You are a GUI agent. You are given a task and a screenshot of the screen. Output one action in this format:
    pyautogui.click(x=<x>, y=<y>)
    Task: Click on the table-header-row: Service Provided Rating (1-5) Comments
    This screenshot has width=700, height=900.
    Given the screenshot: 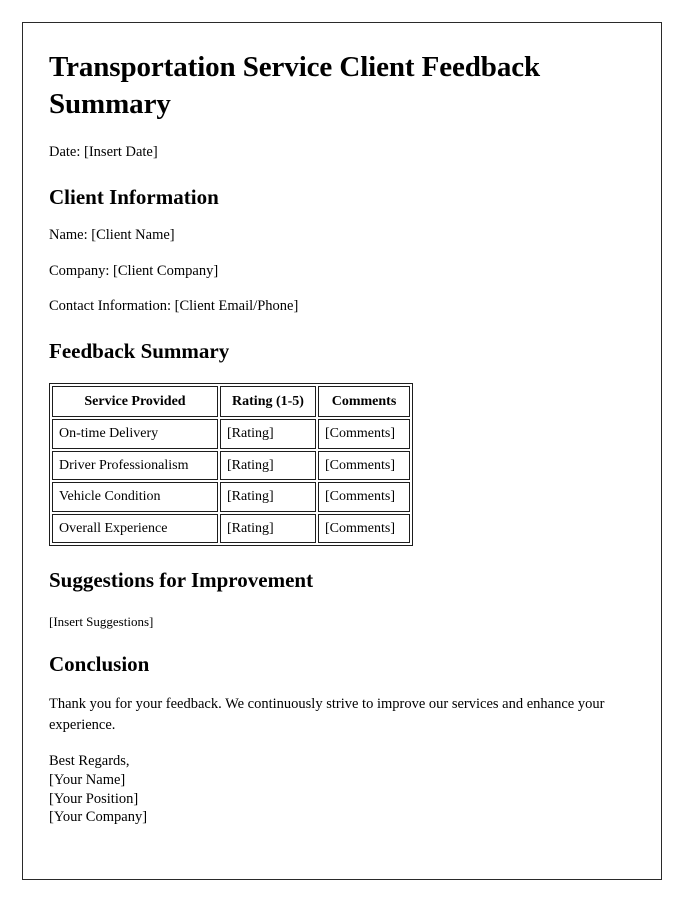 What is the action you would take?
    pyautogui.click(x=231, y=401)
    